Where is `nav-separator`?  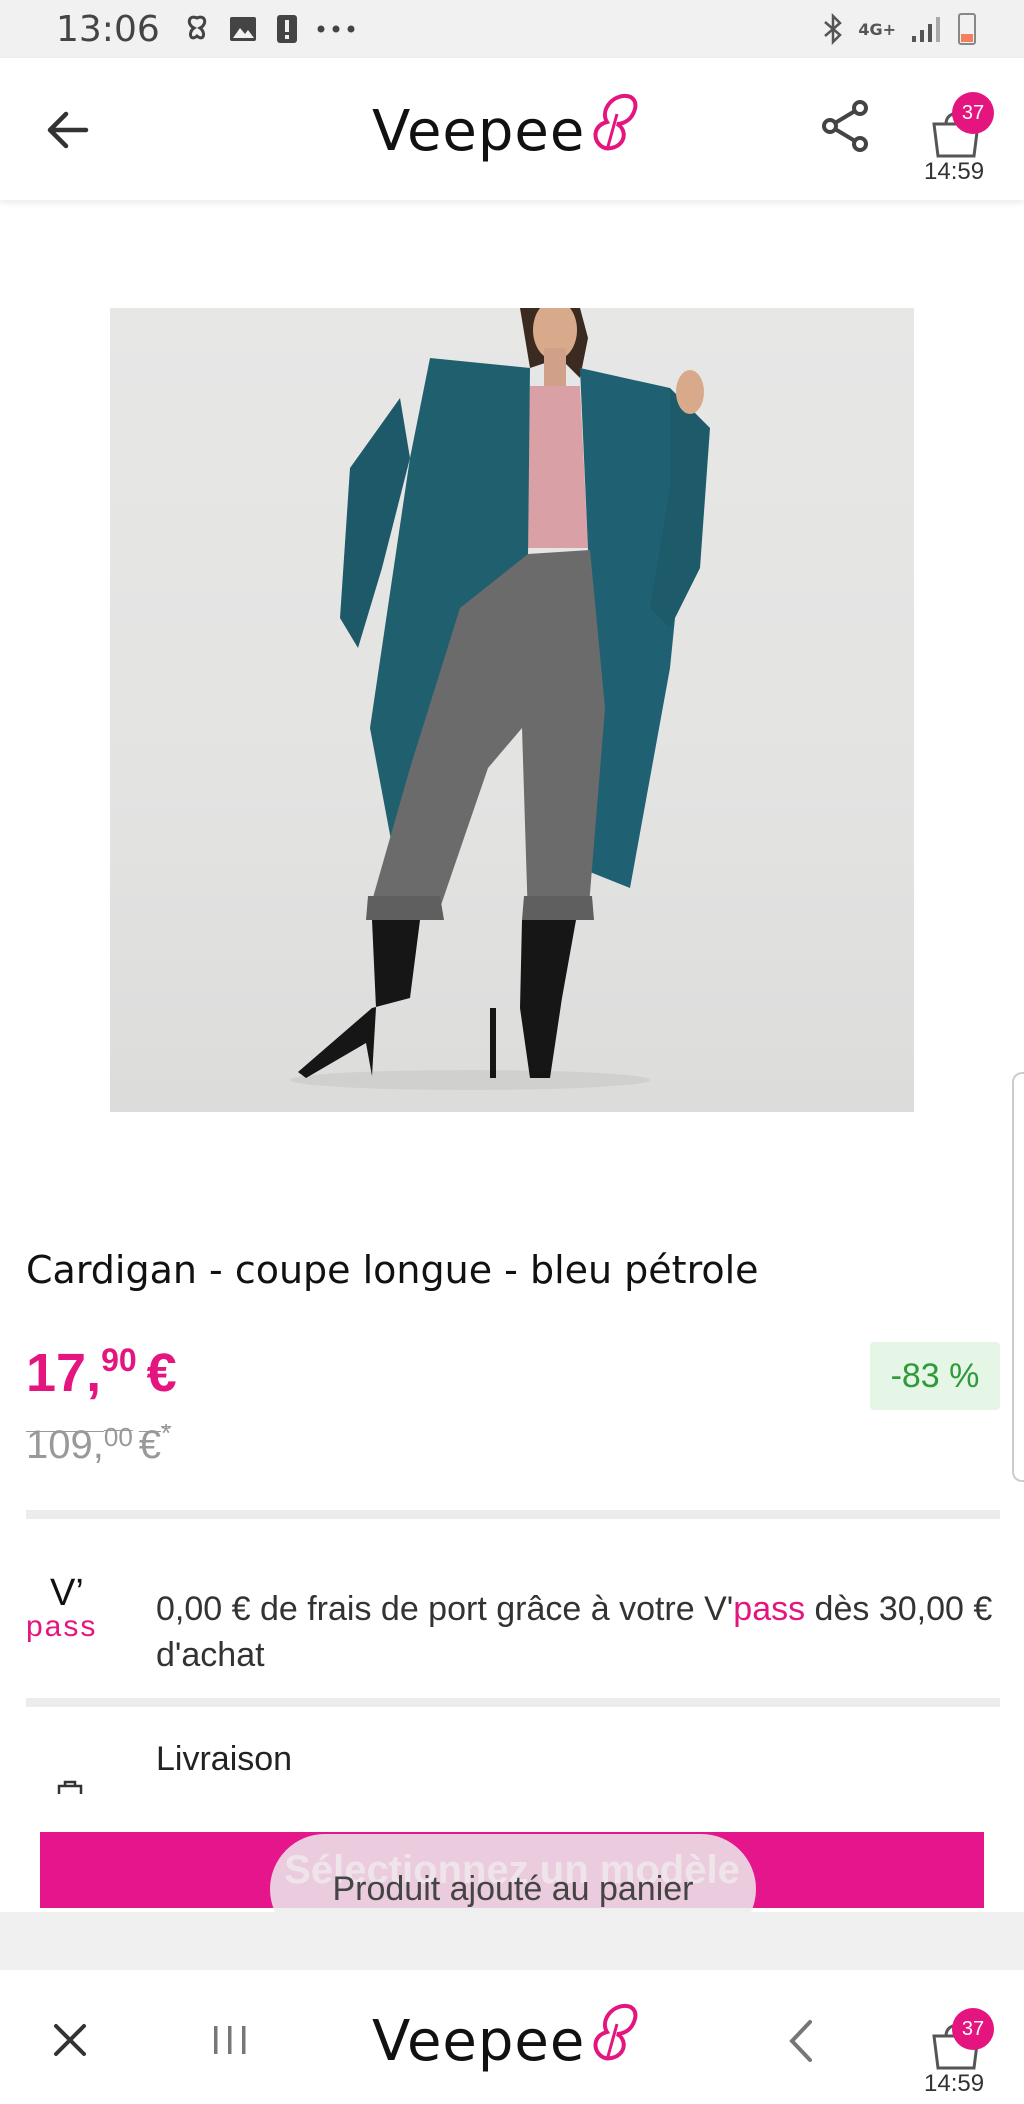
nav-separator is located at coordinates (512, 1941).